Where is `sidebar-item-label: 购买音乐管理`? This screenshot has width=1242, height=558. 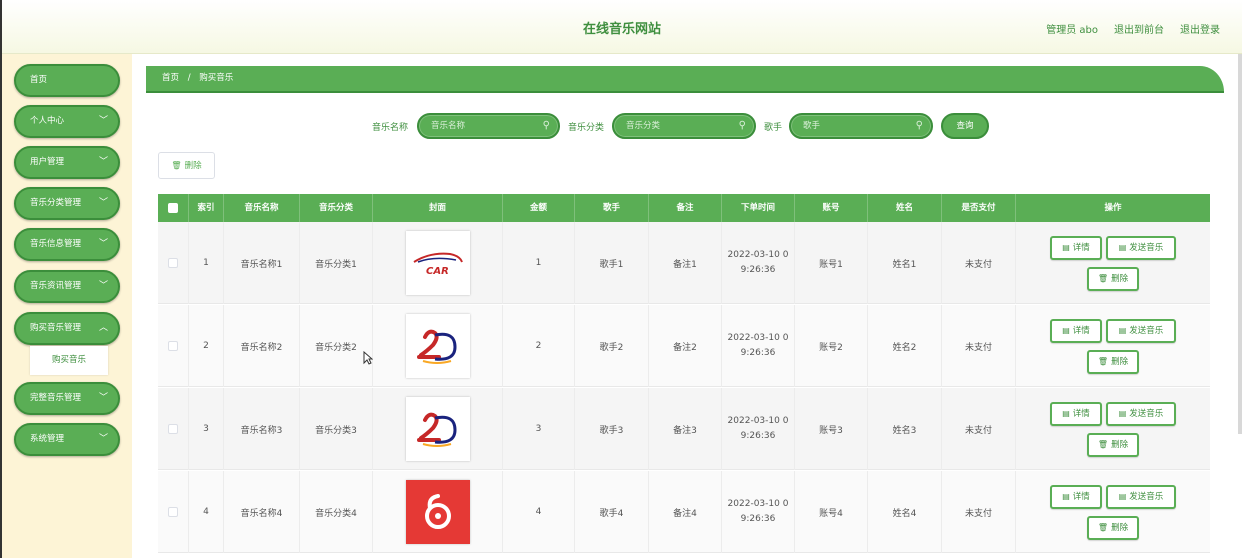 sidebar-item-label: 购买音乐管理 is located at coordinates (56, 328).